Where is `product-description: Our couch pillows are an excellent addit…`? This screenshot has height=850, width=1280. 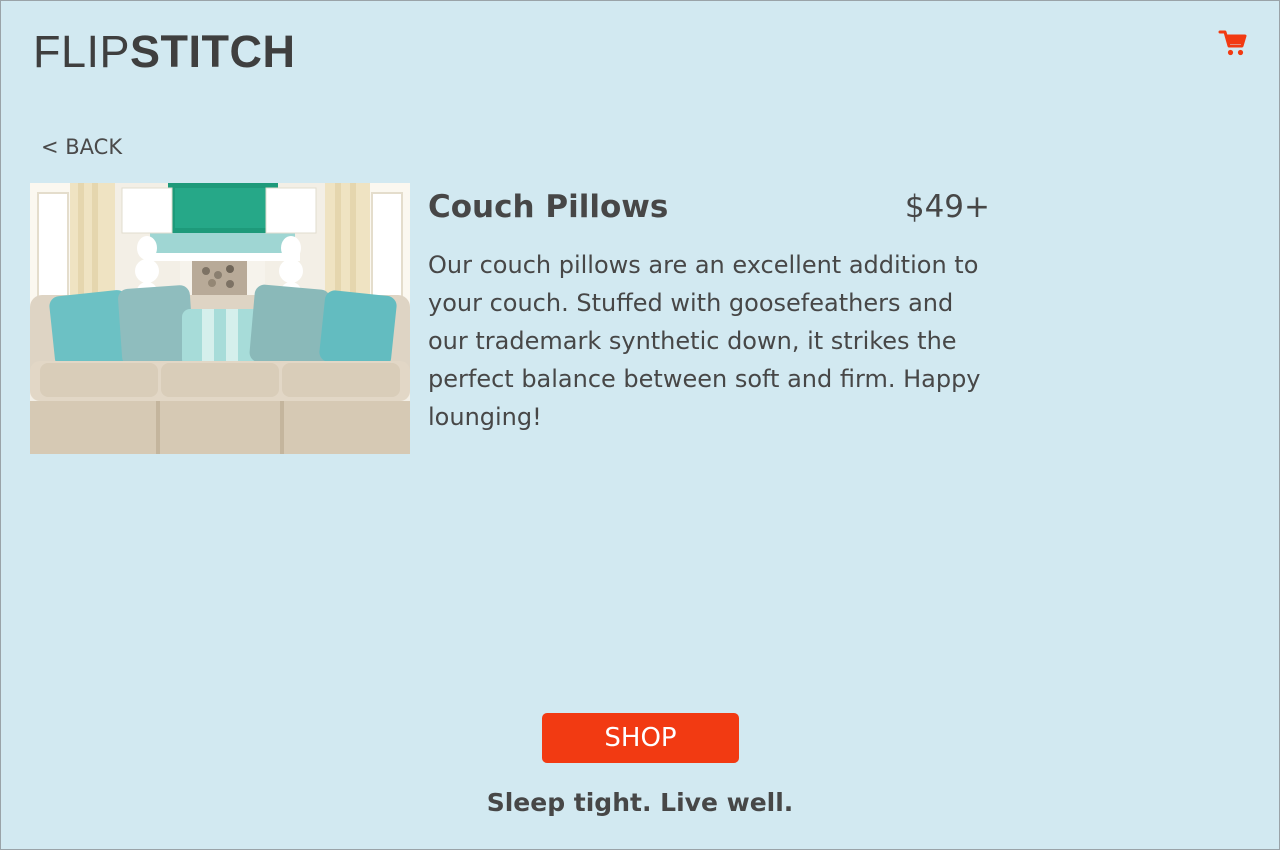
product-description: Our couch pillows are an excellent addit… is located at coordinates (704, 341).